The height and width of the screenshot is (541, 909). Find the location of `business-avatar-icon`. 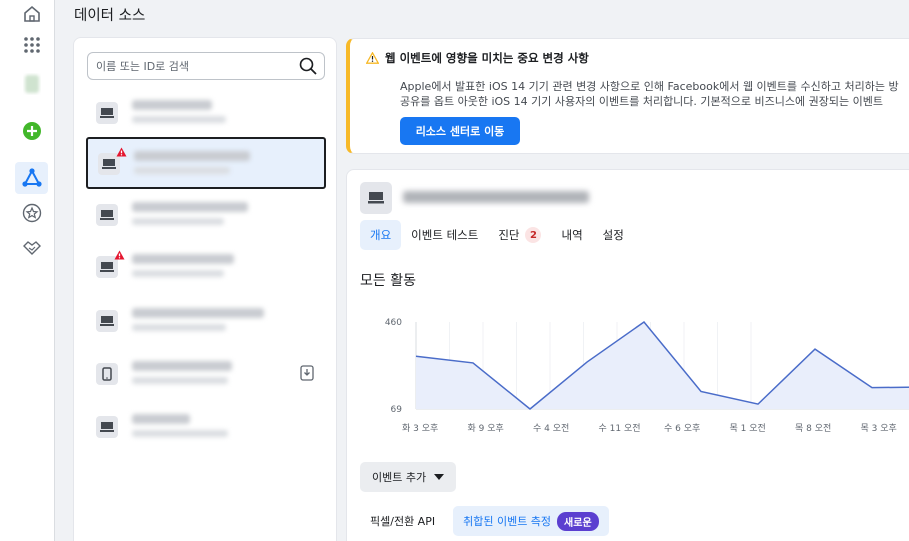

business-avatar-icon is located at coordinates (32, 84).